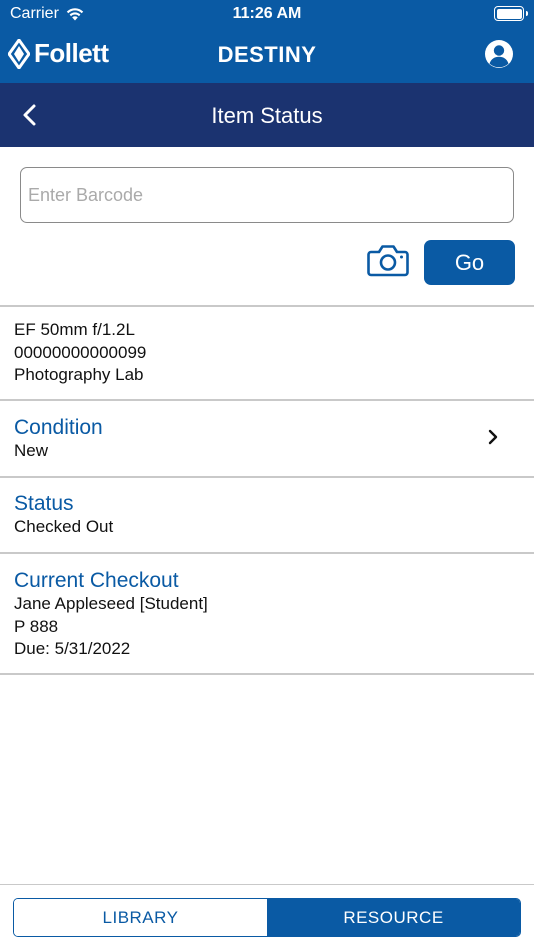 This screenshot has height=950, width=534. I want to click on go-button: Go, so click(469, 262).